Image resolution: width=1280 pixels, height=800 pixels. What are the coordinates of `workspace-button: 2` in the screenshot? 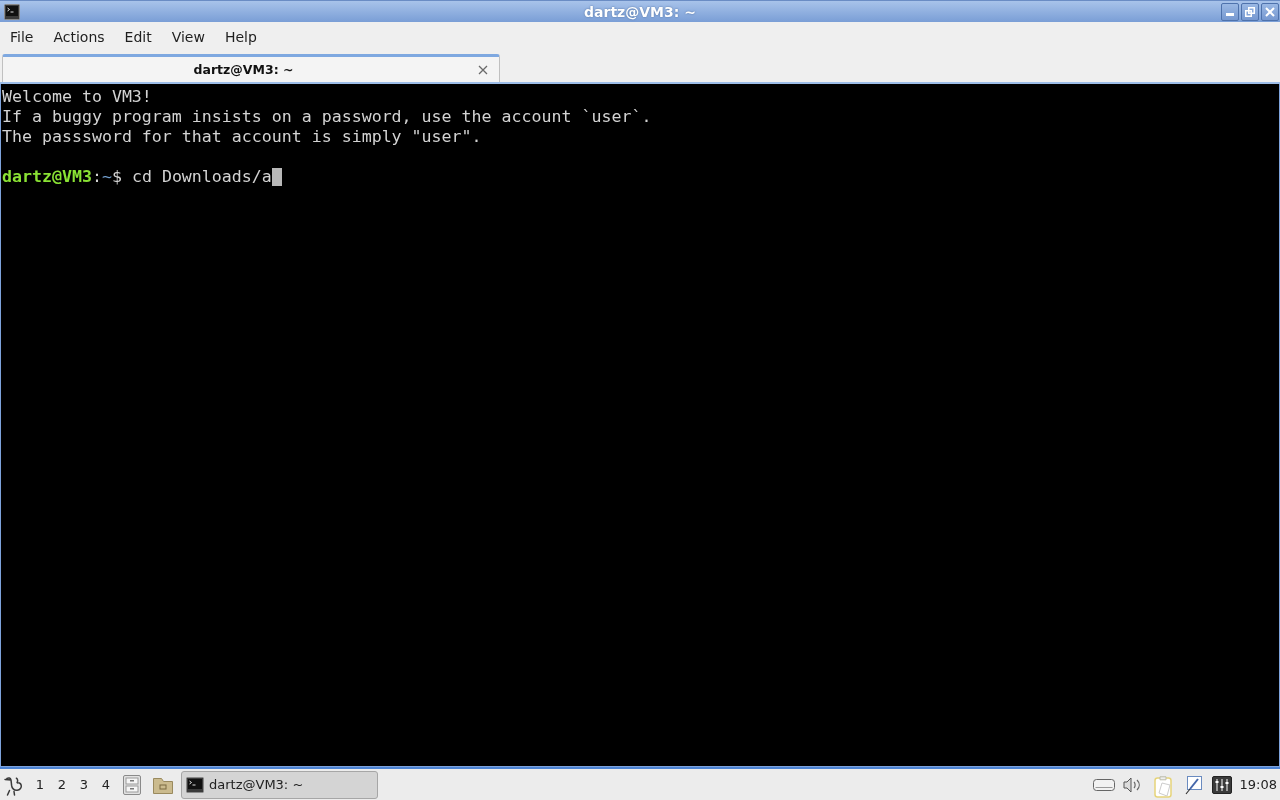 It's located at (62, 784).